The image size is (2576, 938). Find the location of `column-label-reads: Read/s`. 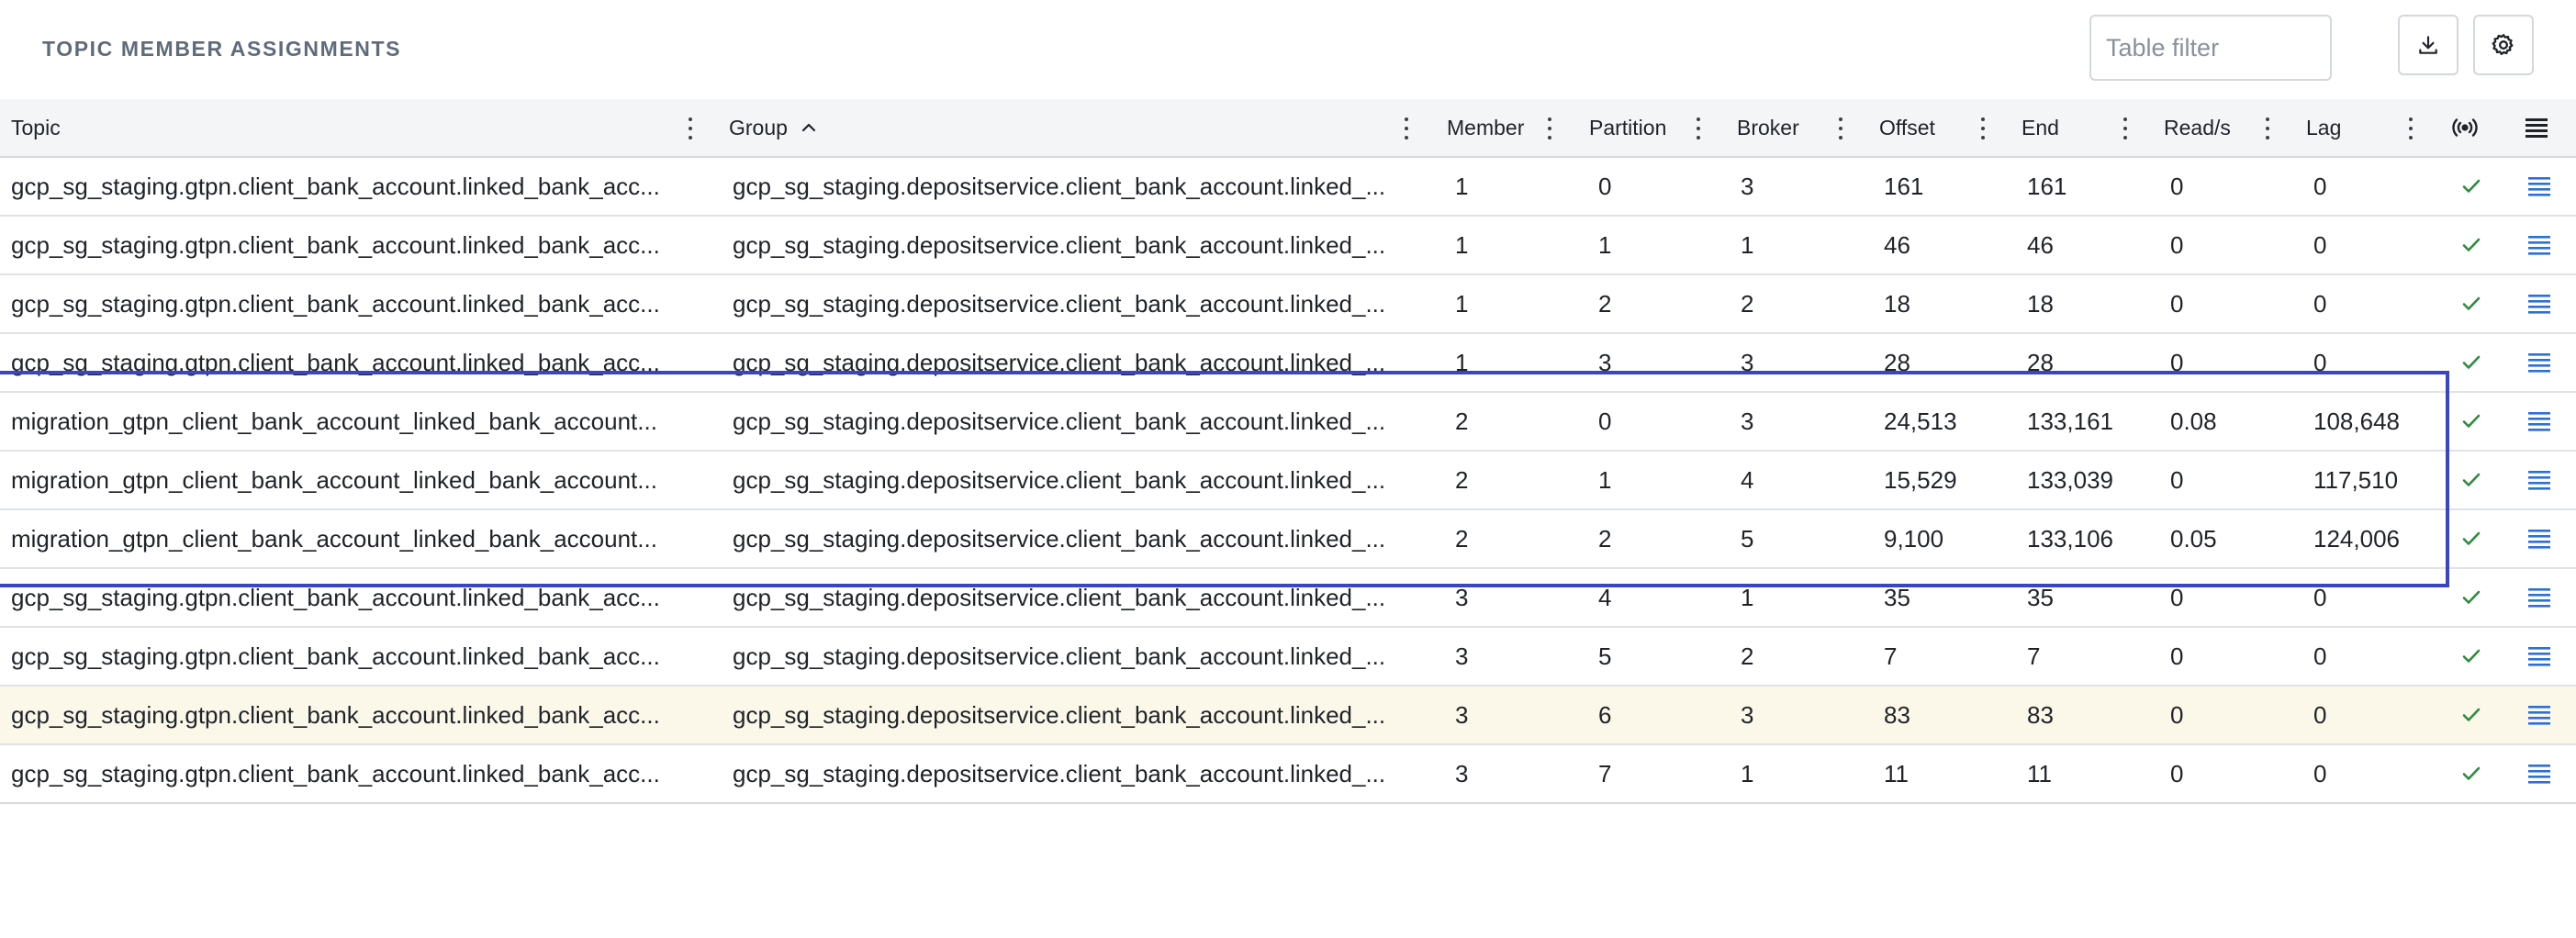

column-label-reads: Read/s is located at coordinates (2197, 127).